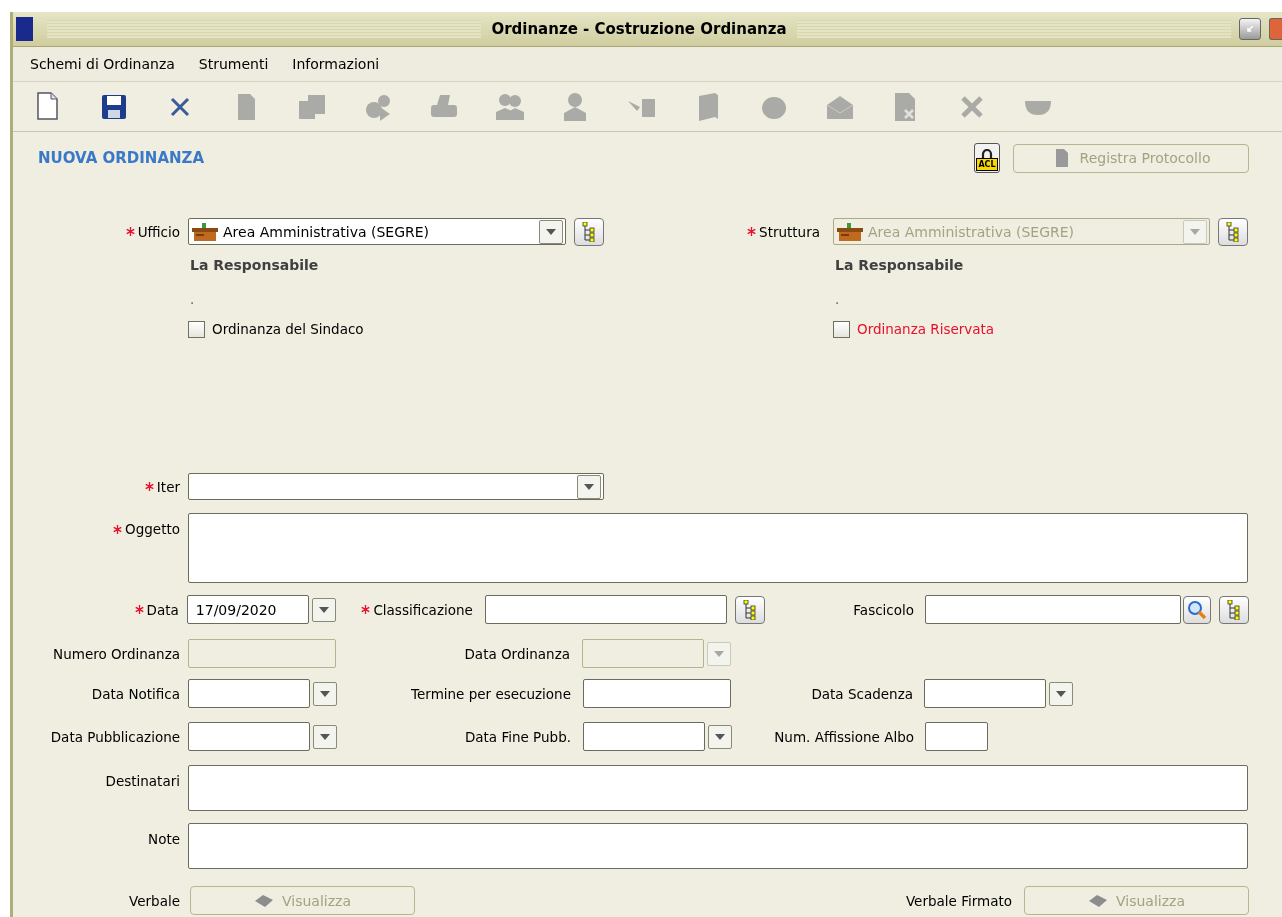  I want to click on field-label: Destinatari, so click(142, 781).